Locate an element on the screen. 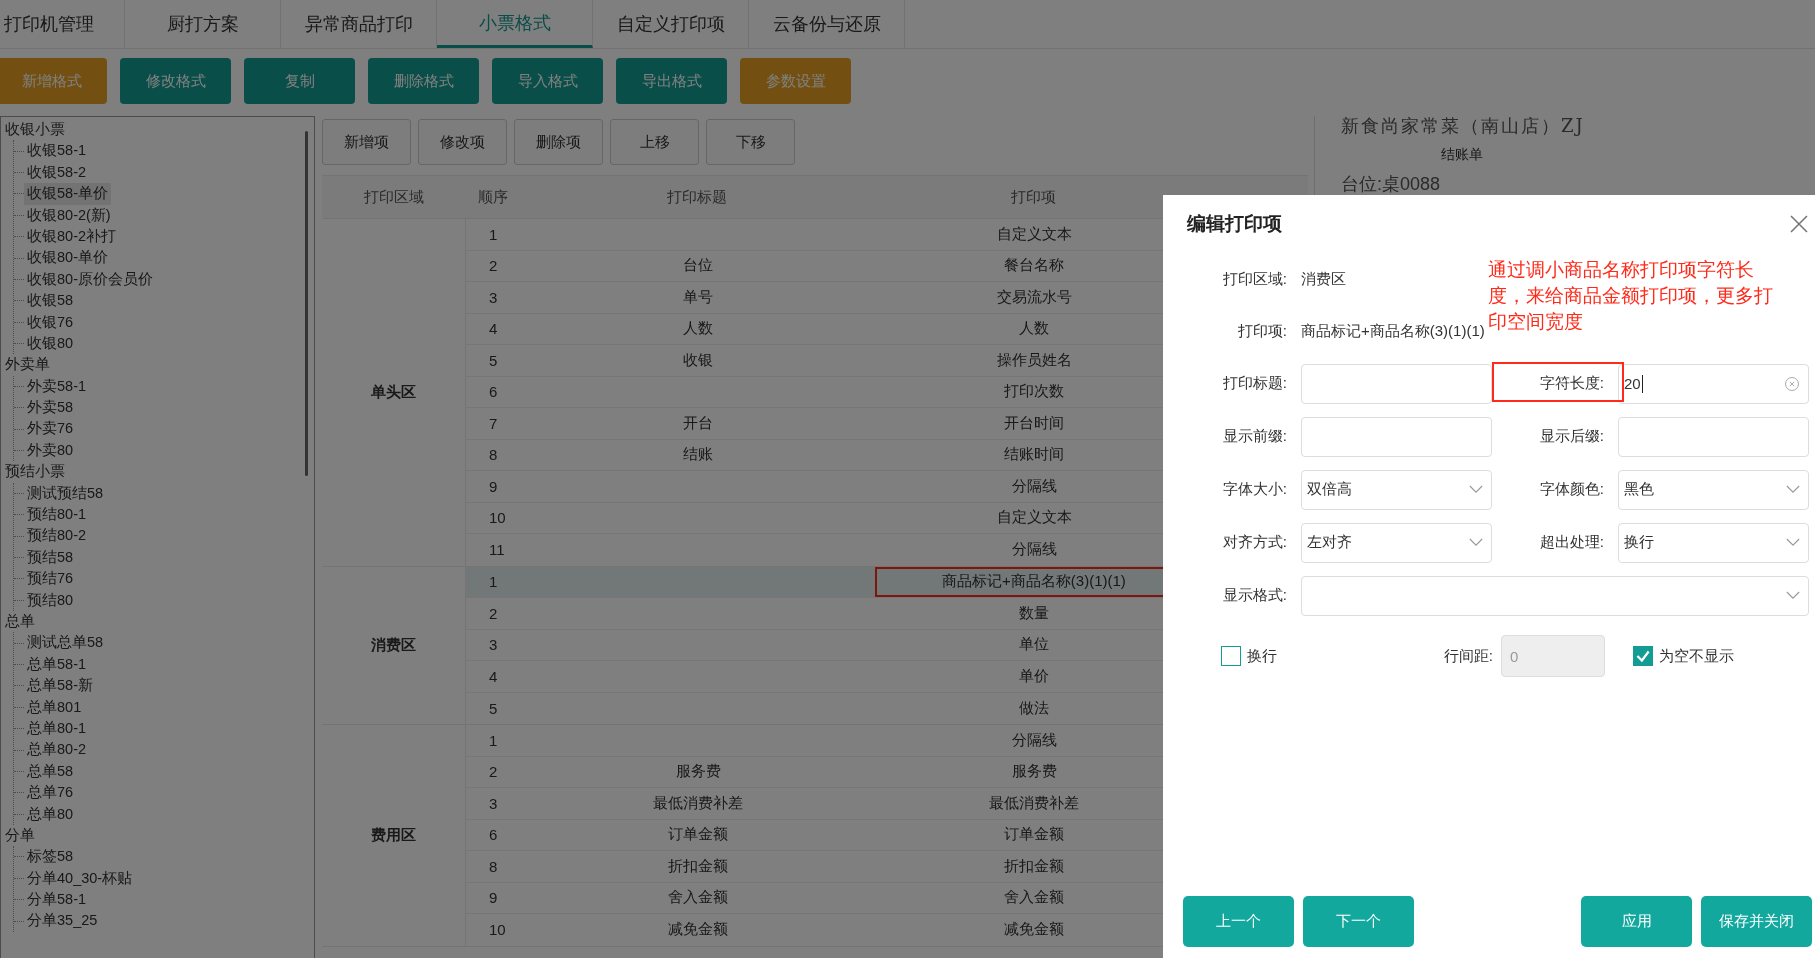 This screenshot has width=1815, height=958. tree-item: 外卖80 is located at coordinates (50, 450).